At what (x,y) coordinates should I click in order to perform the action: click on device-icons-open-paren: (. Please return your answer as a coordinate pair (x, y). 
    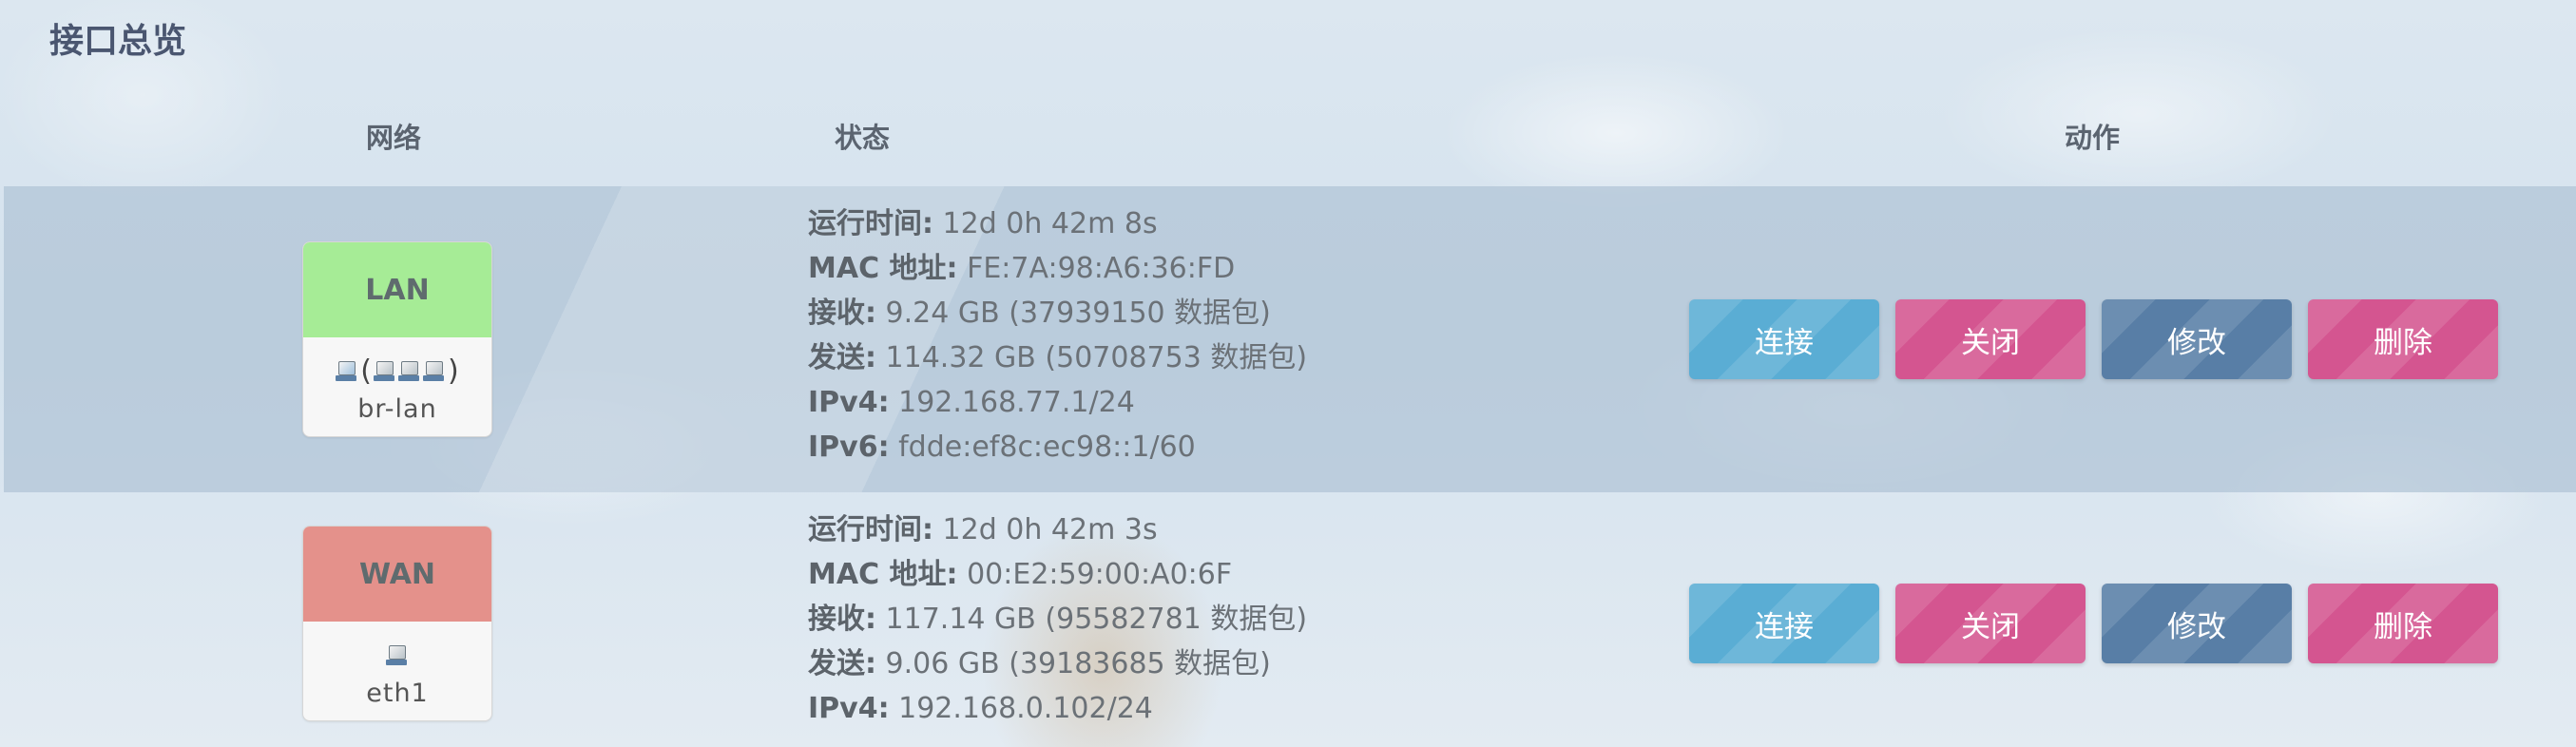
    Looking at the image, I should click on (366, 371).